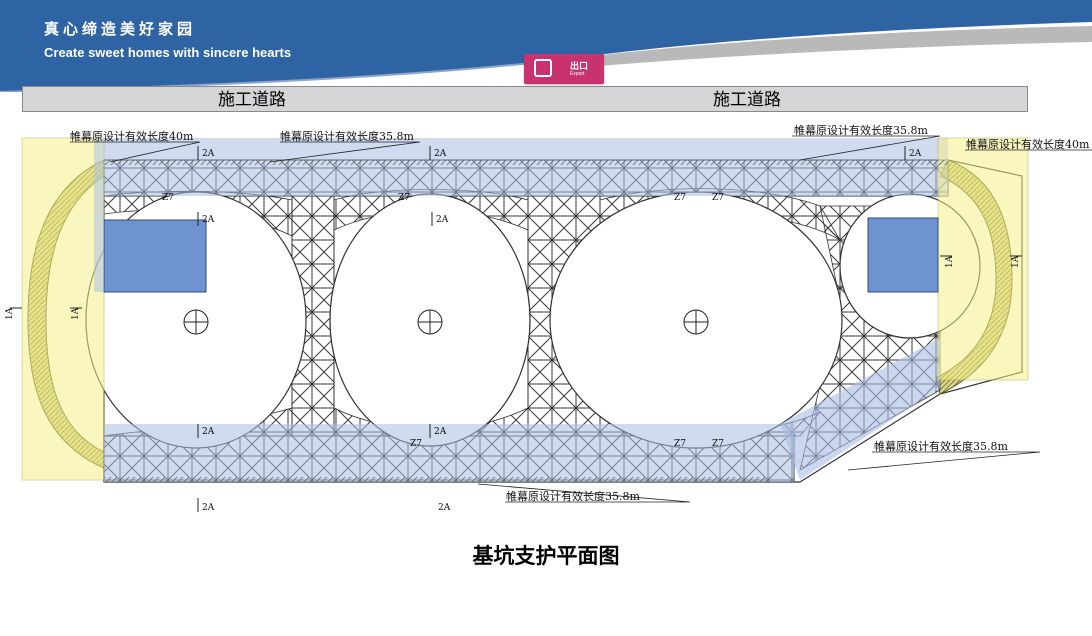 The width and height of the screenshot is (1092, 636). What do you see at coordinates (564, 69) in the screenshot?
I see `export-button: 出口 Export` at bounding box center [564, 69].